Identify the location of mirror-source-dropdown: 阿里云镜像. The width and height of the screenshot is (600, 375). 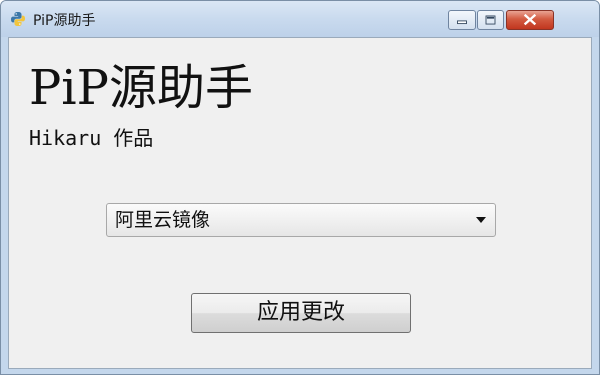
(301, 220).